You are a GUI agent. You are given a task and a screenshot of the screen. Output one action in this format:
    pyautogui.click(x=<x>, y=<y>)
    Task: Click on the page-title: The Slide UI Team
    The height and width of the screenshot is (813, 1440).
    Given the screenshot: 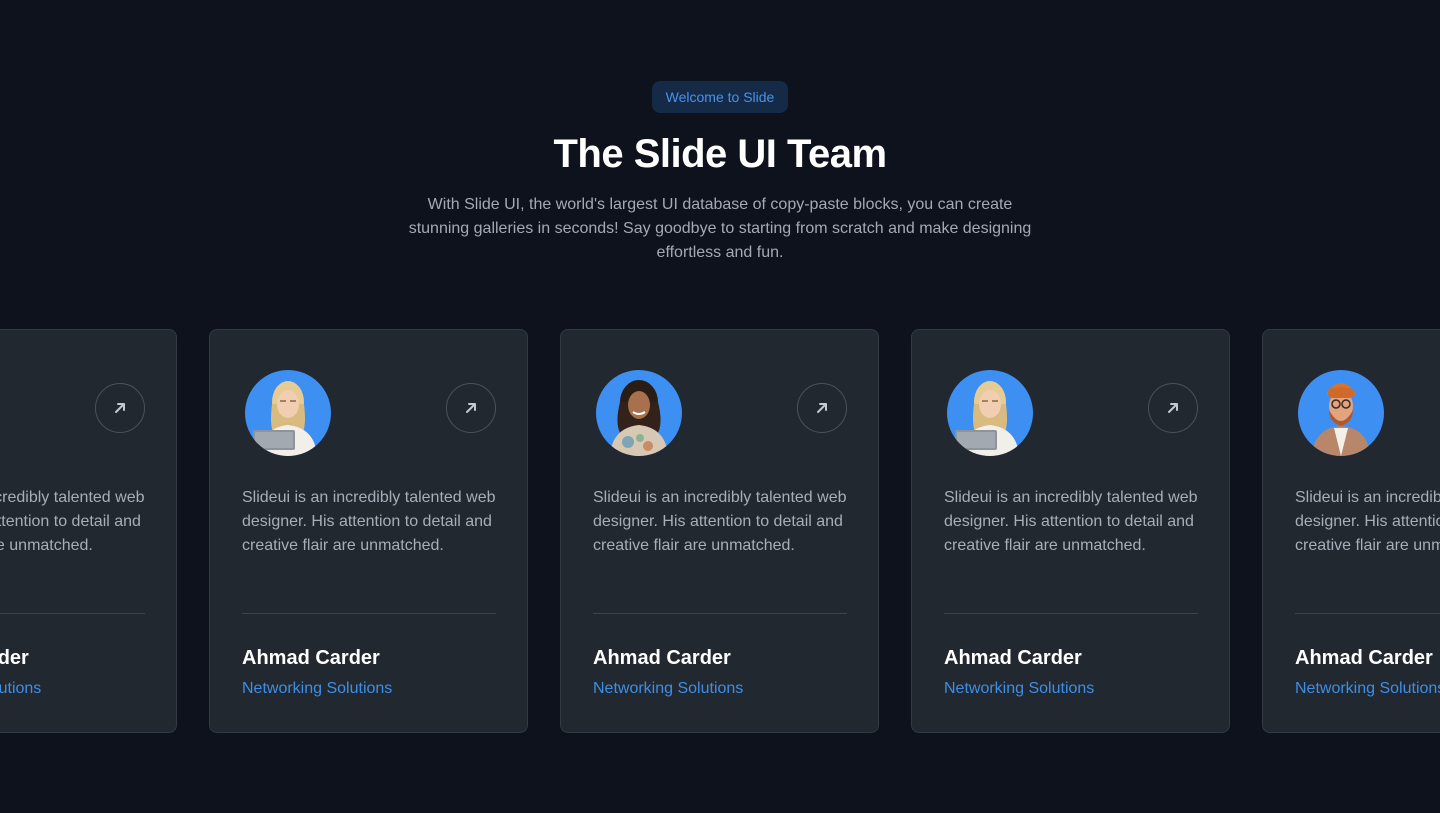 What is the action you would take?
    pyautogui.click(x=720, y=154)
    